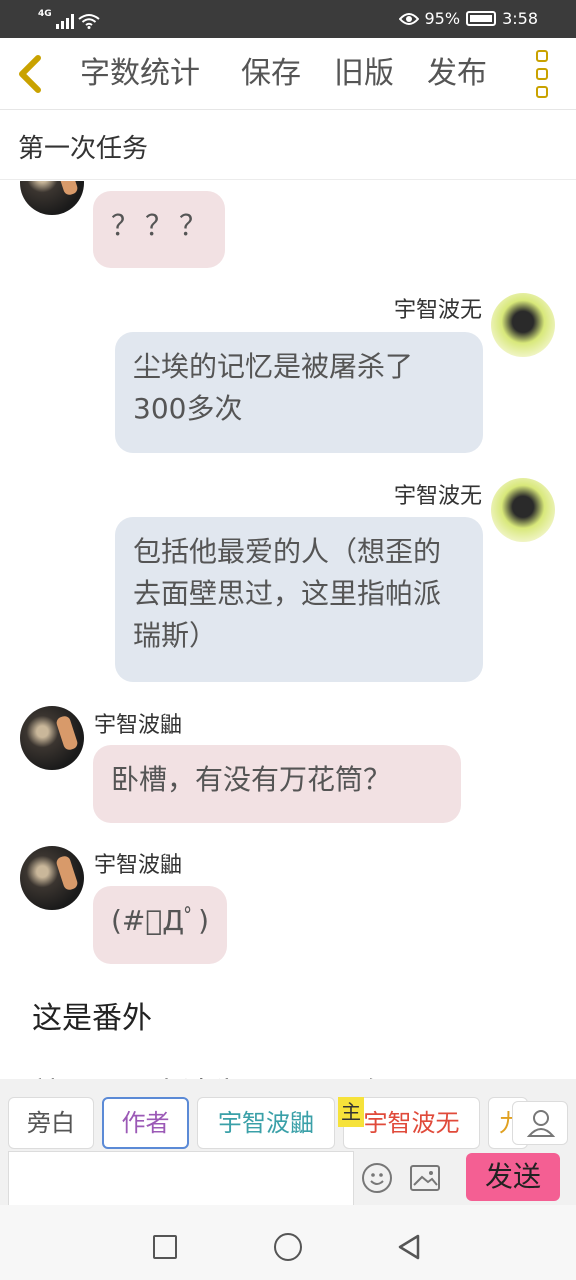  I want to click on page-title: 第一次任务, so click(83, 146).